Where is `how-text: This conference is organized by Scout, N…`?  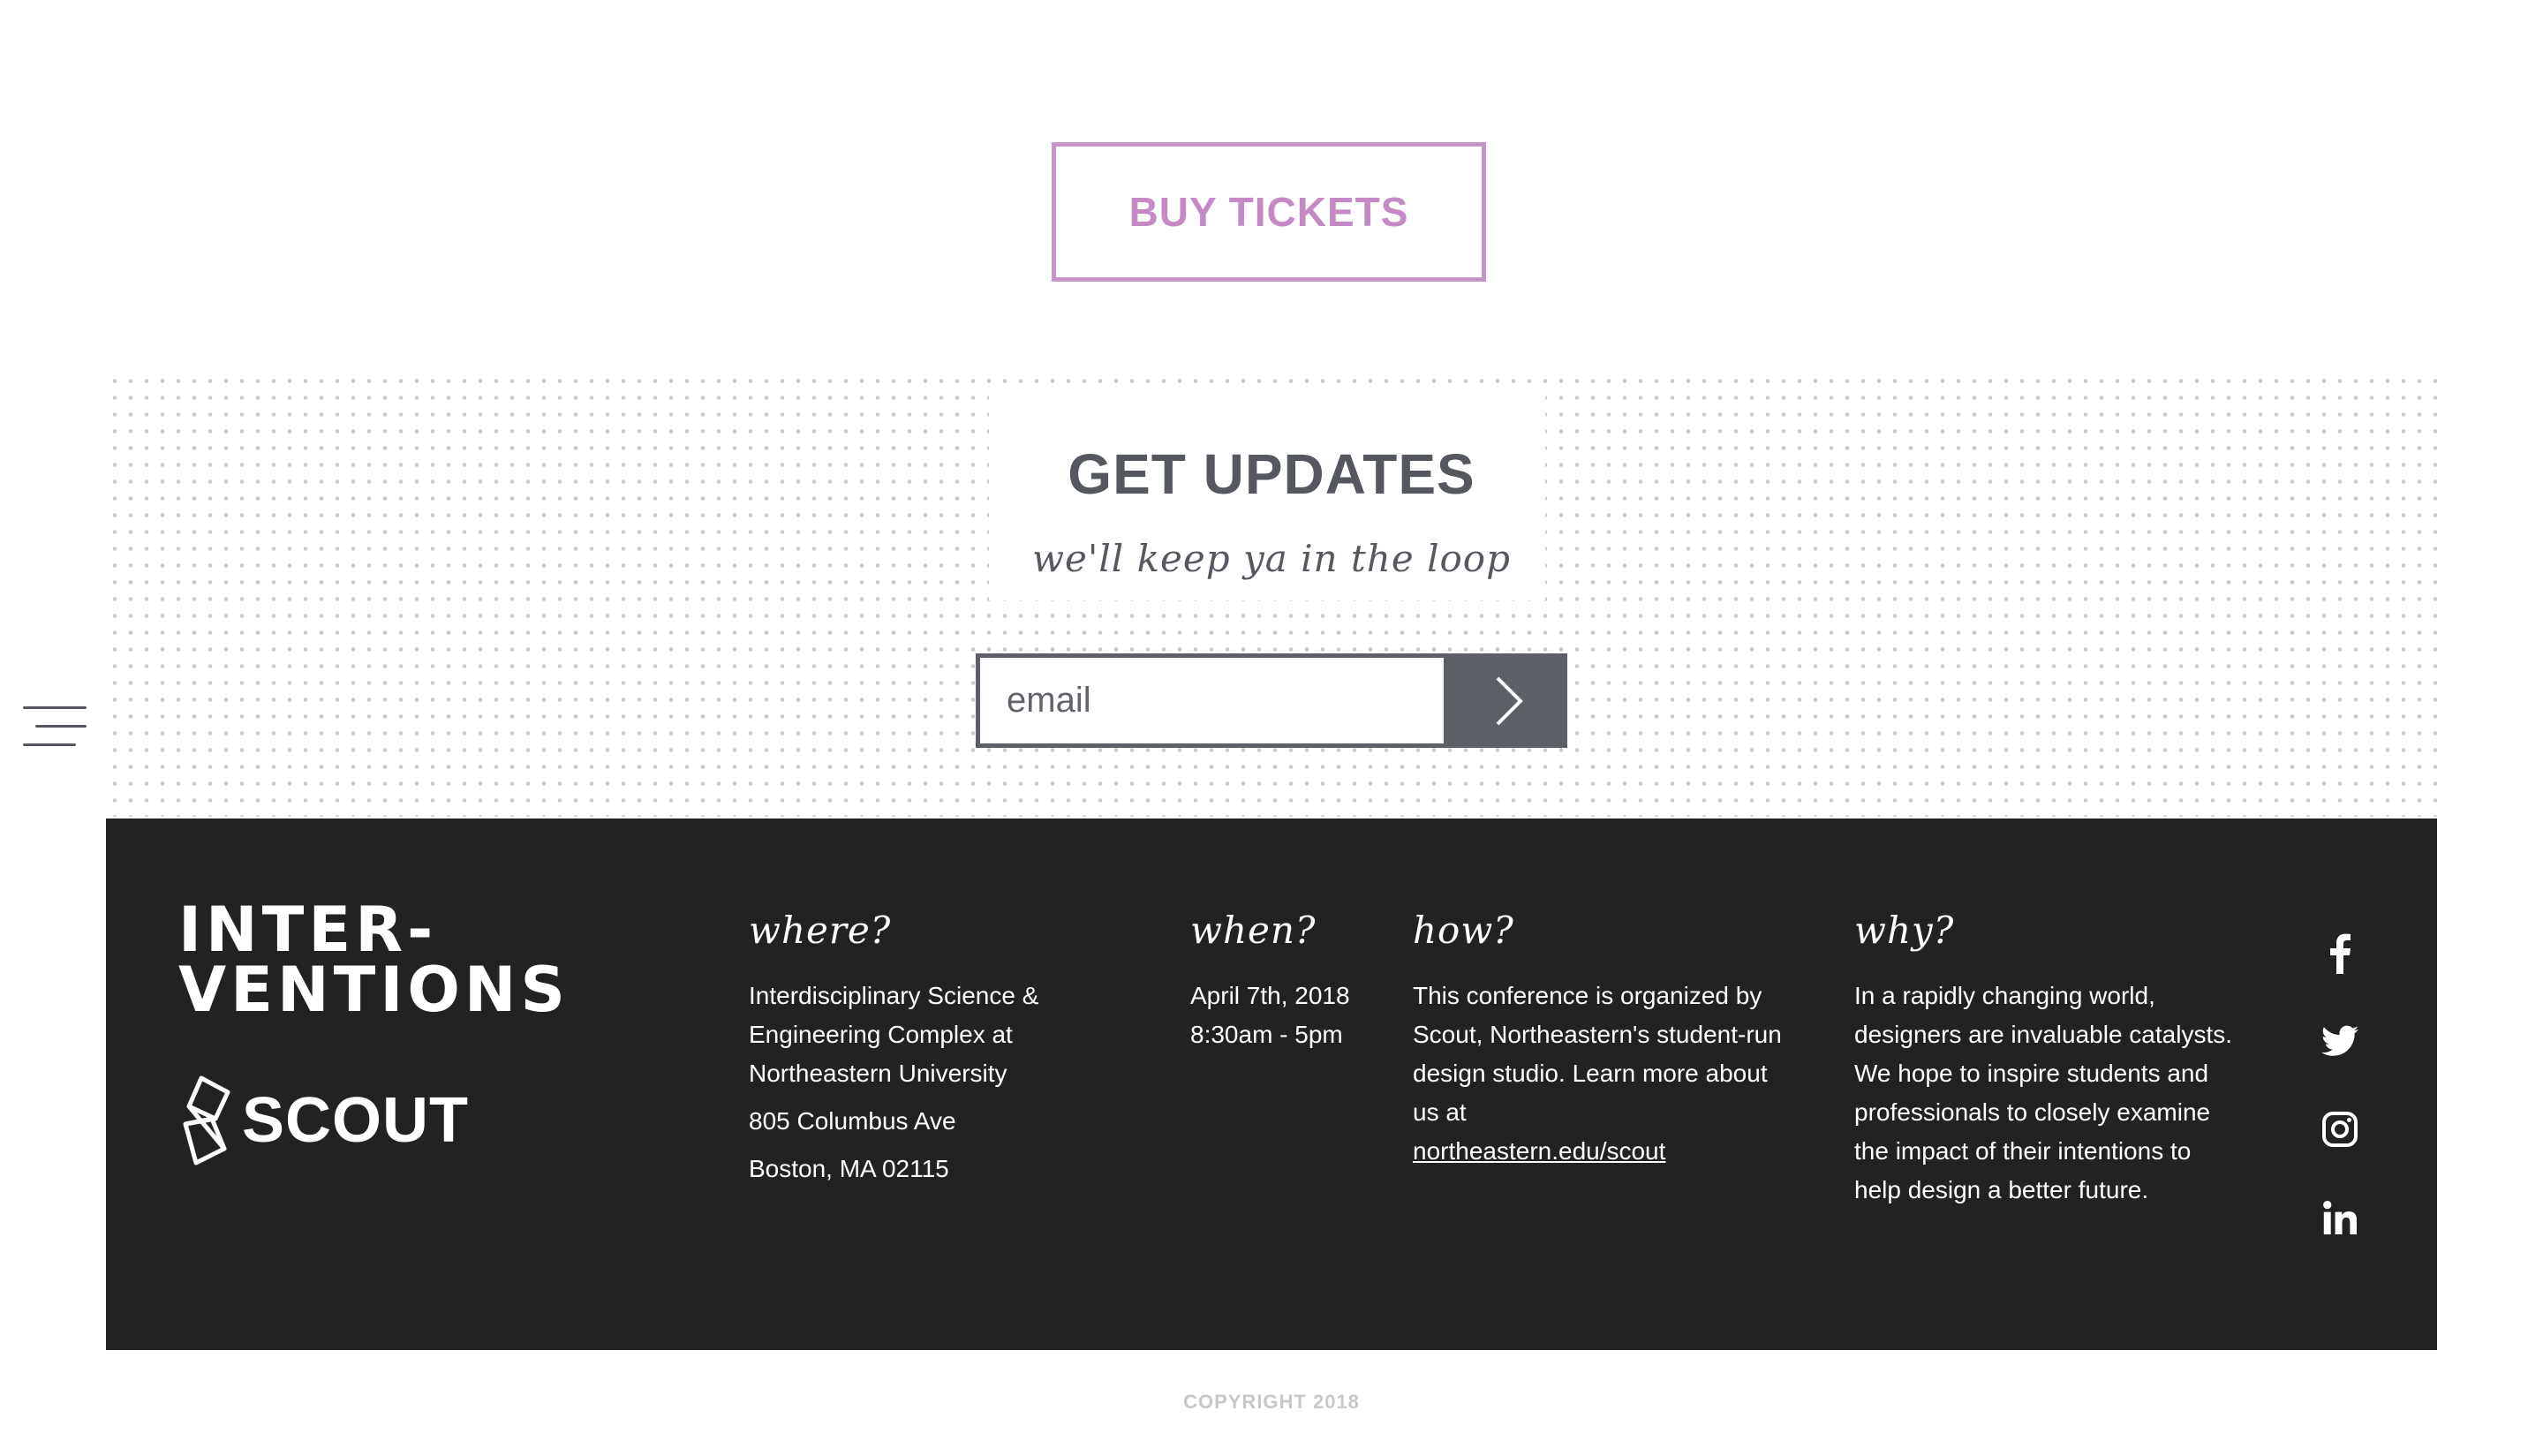
how-text: This conference is organized by Scout, N… is located at coordinates (1597, 1054).